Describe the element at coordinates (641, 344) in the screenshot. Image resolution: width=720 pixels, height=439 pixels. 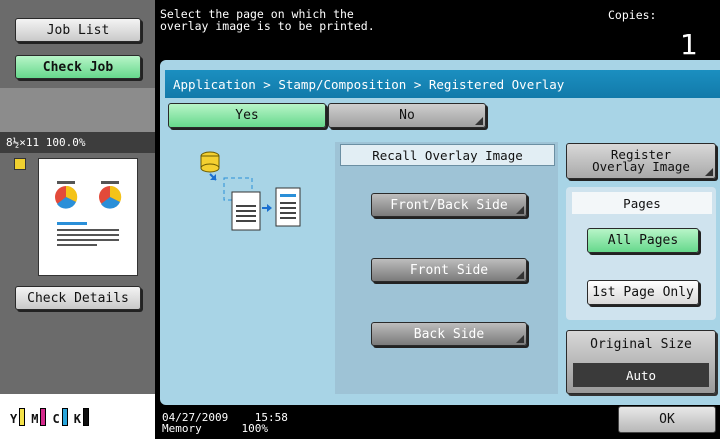
I see `original-size-label: Original Size` at that location.